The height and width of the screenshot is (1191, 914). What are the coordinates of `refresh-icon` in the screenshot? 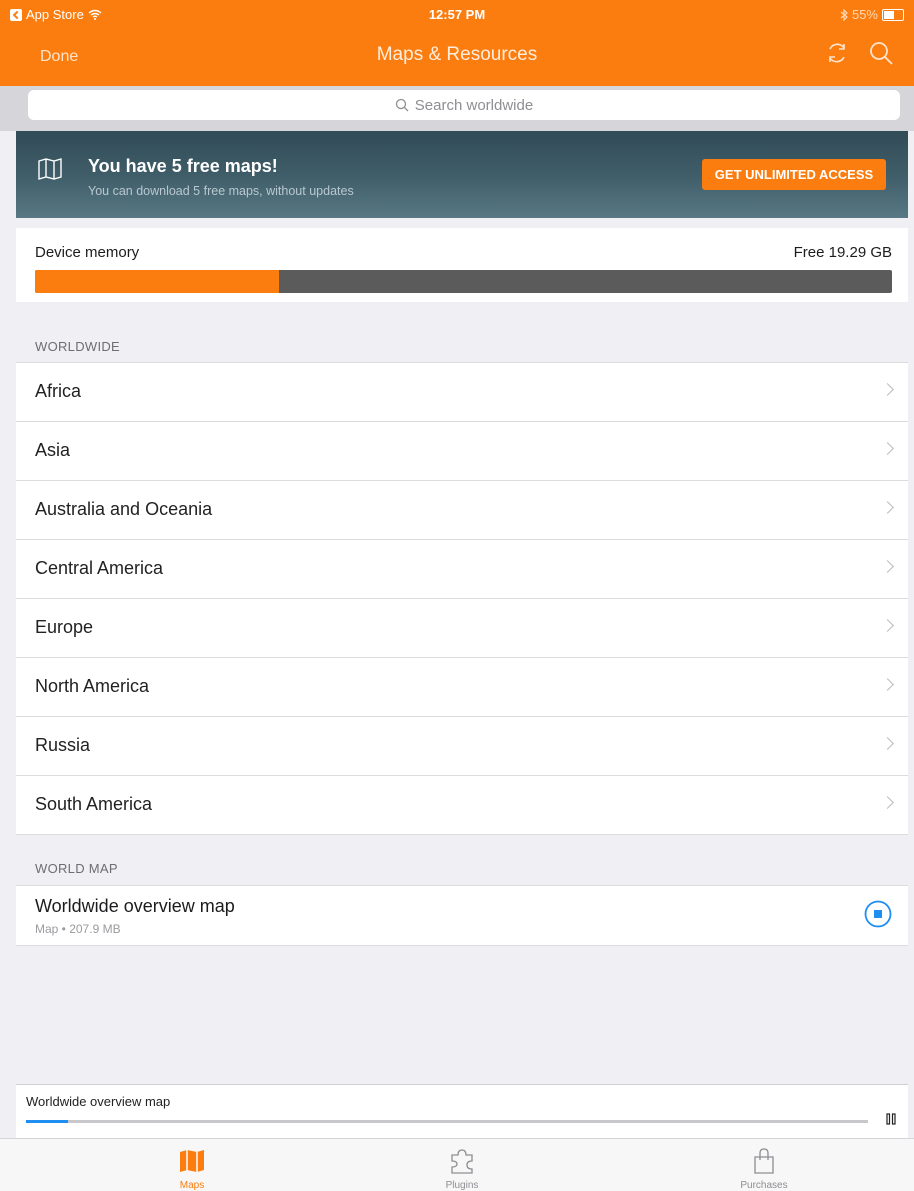 It's located at (837, 53).